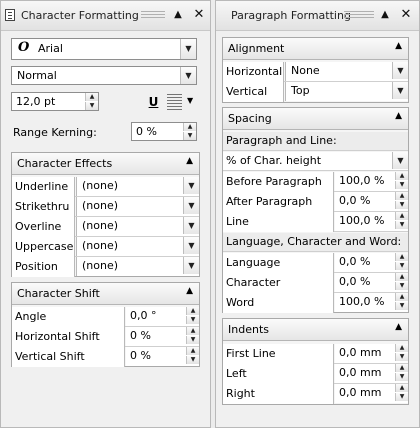 This screenshot has width=420, height=428. I want to click on docker-titlebar: Character Formatting ▲ ✕, so click(105, 16).